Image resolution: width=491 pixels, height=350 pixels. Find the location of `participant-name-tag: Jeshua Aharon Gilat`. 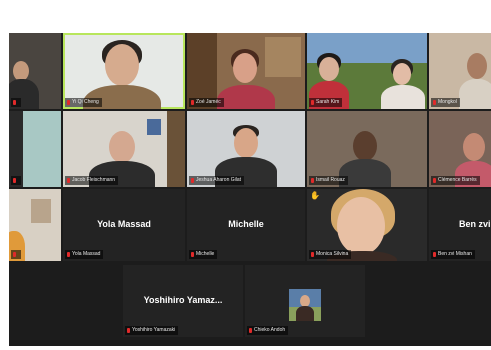

participant-name-tag: Jeshua Aharon Gilat is located at coordinates (217, 180).